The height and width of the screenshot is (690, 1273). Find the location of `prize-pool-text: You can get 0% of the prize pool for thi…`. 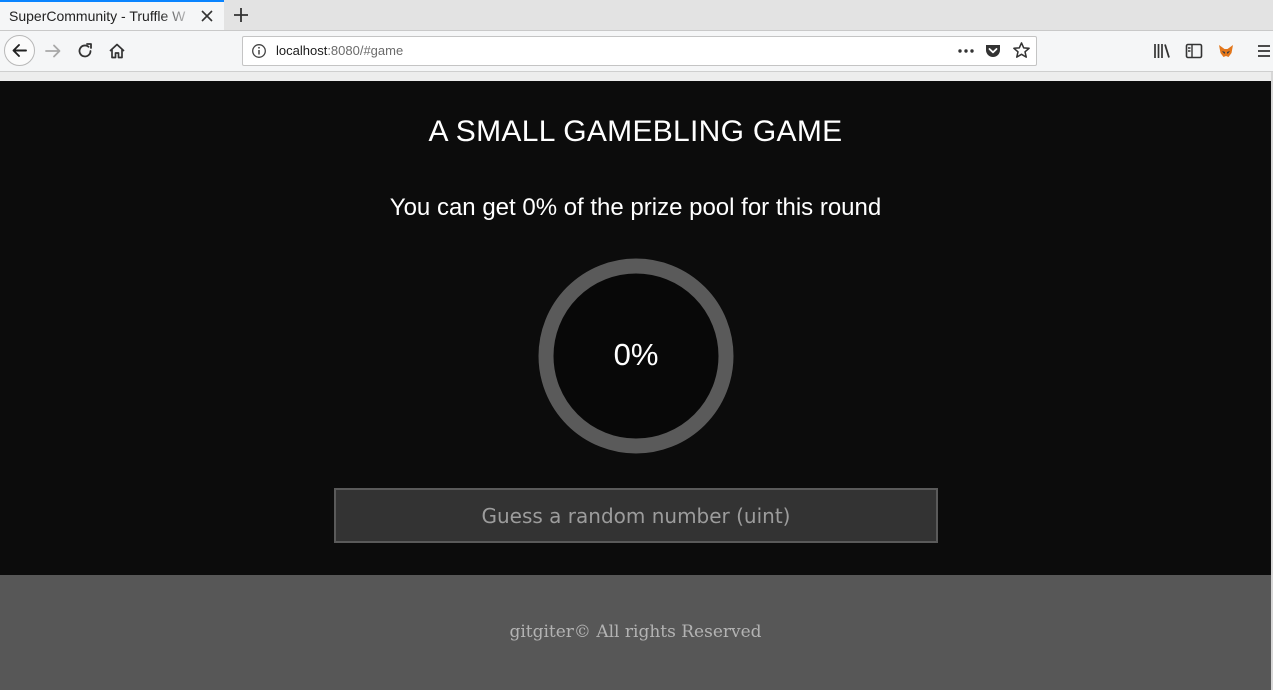

prize-pool-text: You can get 0% of the prize pool for thi… is located at coordinates (635, 207).